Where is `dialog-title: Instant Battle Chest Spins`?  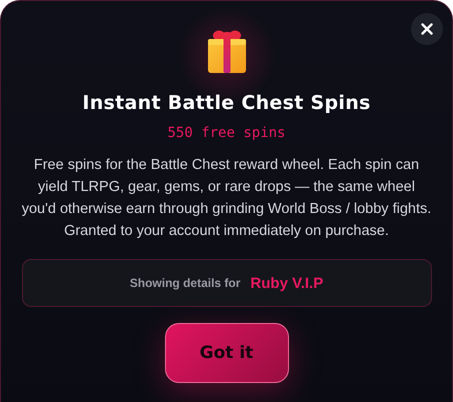 dialog-title: Instant Battle Chest Spins is located at coordinates (226, 103).